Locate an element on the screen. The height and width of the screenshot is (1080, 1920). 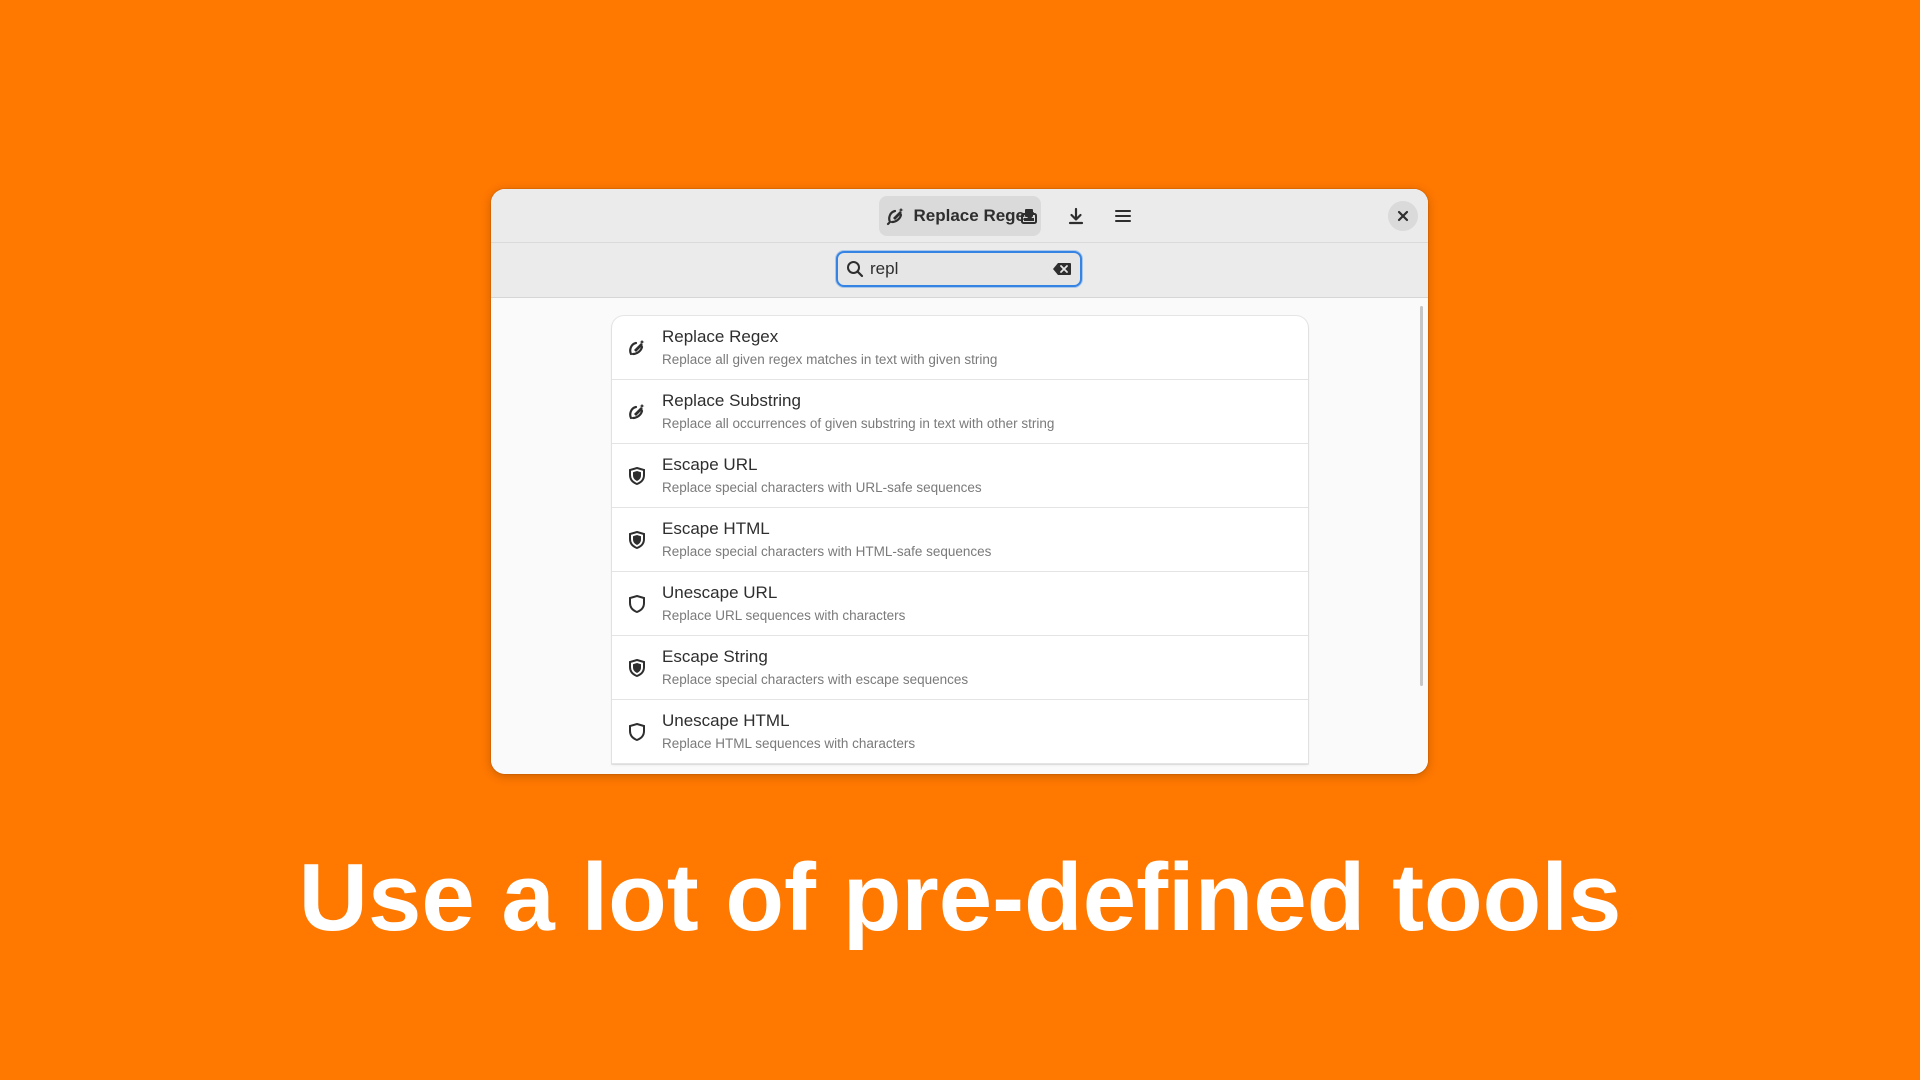
search-entry is located at coordinates (959, 269).